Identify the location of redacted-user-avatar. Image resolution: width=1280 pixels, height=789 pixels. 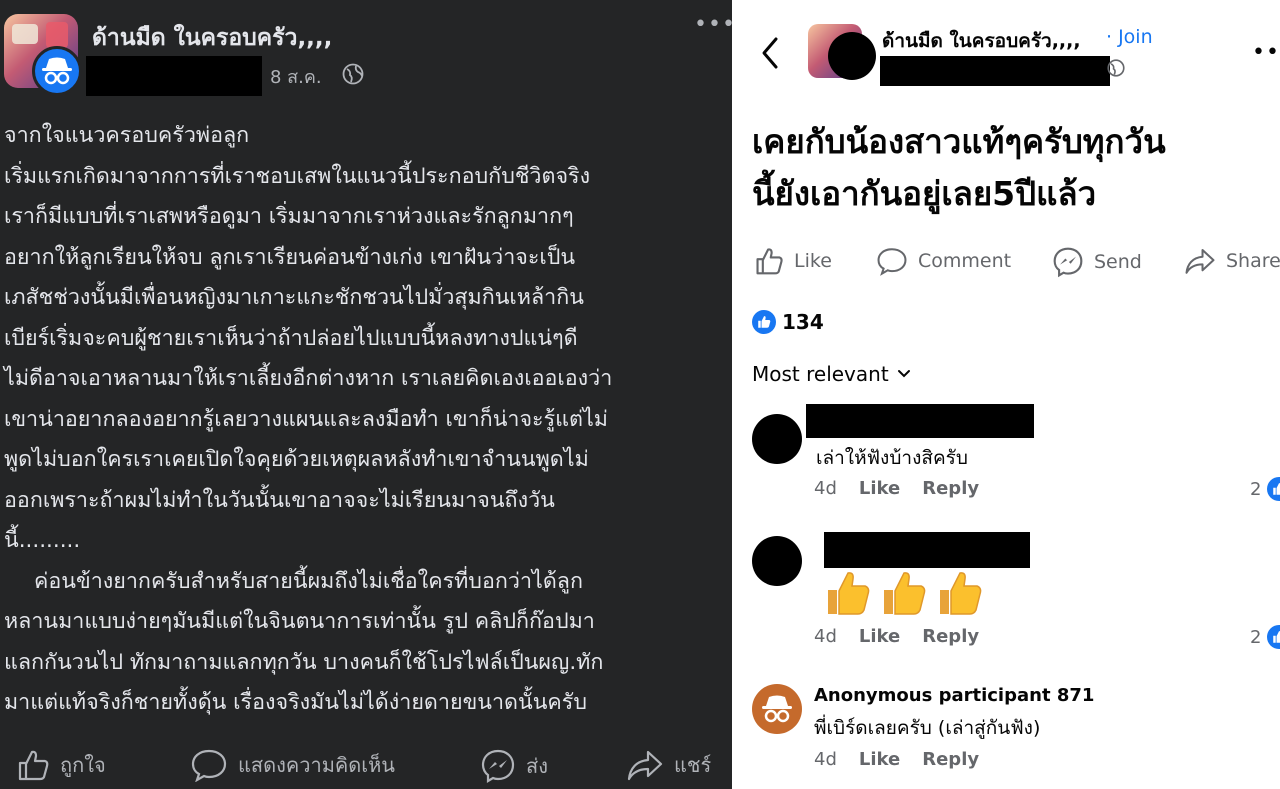
(852, 56).